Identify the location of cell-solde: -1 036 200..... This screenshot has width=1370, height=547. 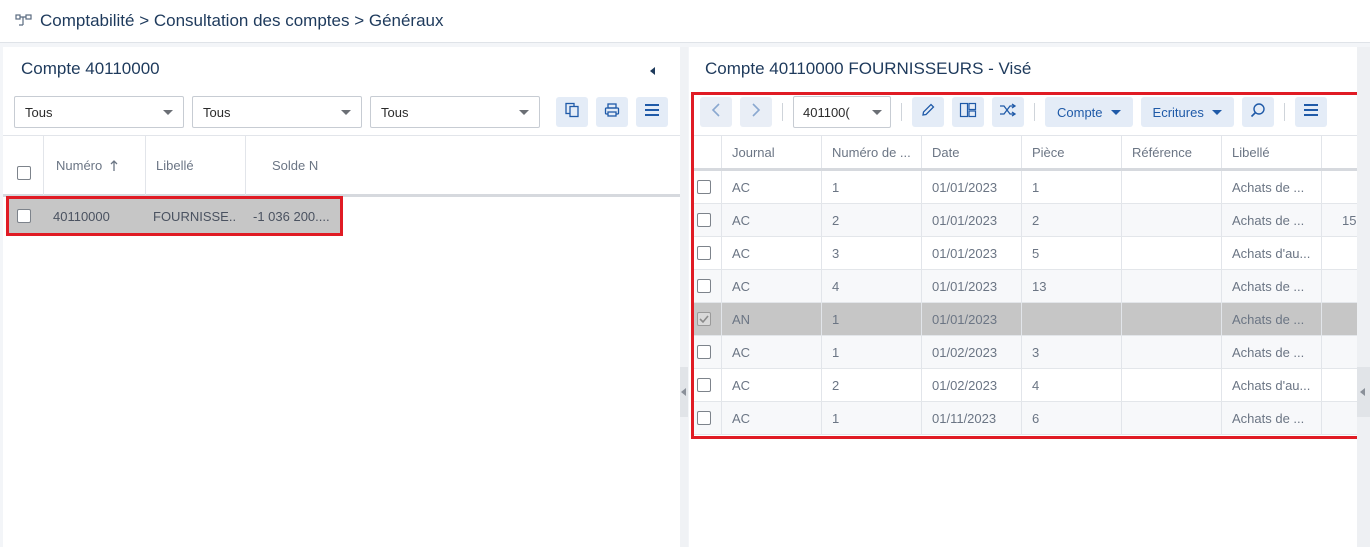
(291, 216).